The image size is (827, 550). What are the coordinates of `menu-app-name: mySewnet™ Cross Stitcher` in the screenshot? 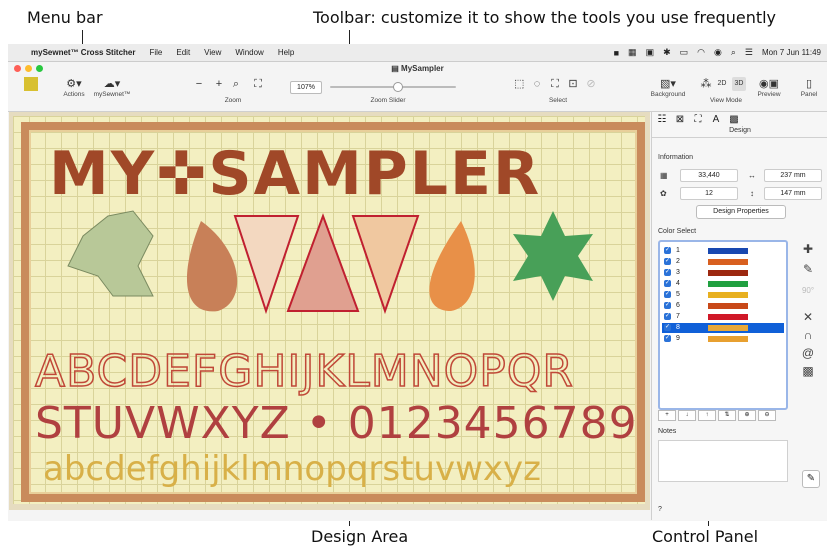 It's located at (83, 52).